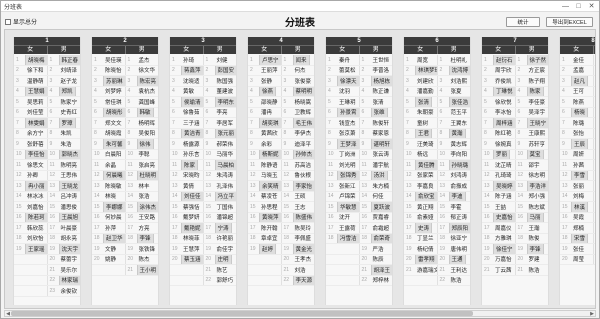 The width and height of the screenshot is (600, 319). I want to click on student-name: 杨远, so click(422, 155).